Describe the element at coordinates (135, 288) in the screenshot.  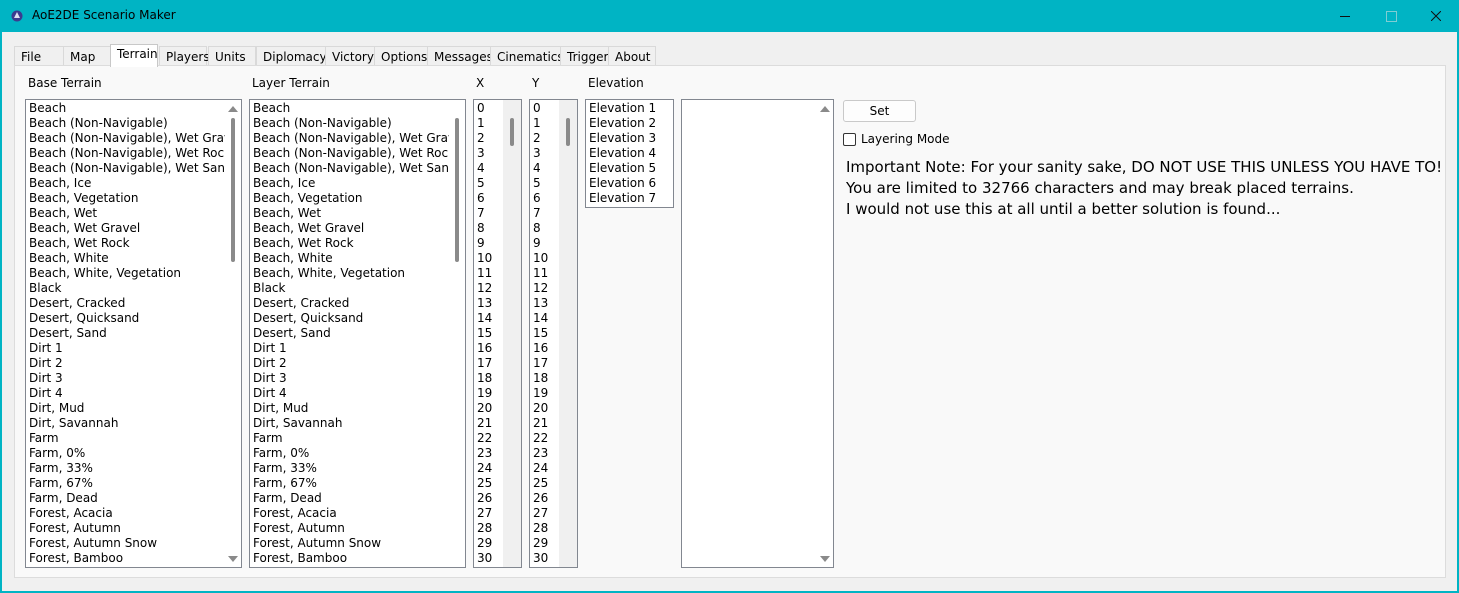
I see `base-terrain-item: Black` at that location.